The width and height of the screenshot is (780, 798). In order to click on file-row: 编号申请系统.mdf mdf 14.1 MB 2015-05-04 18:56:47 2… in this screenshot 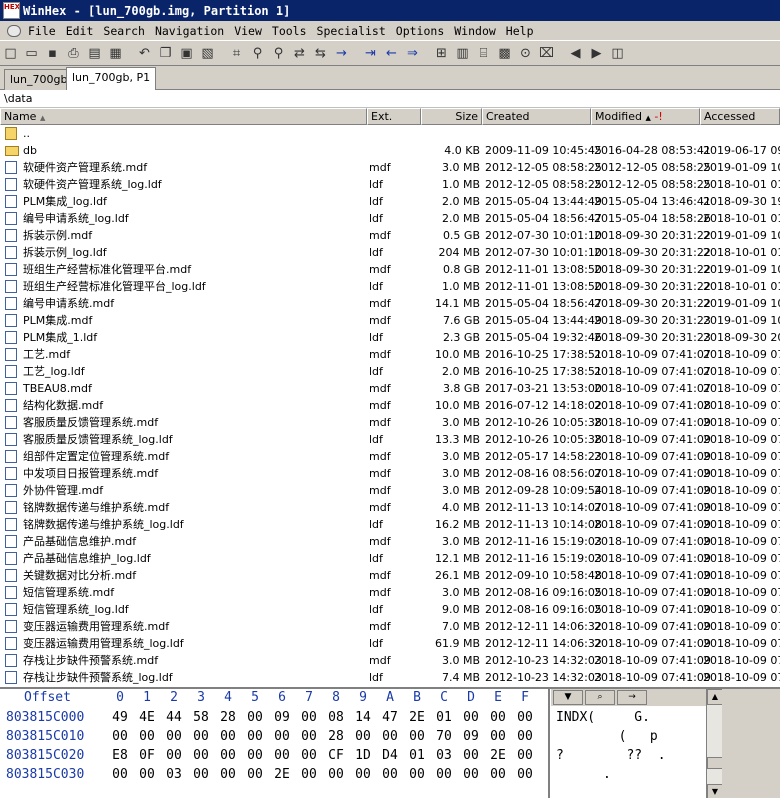, I will do `click(390, 303)`.